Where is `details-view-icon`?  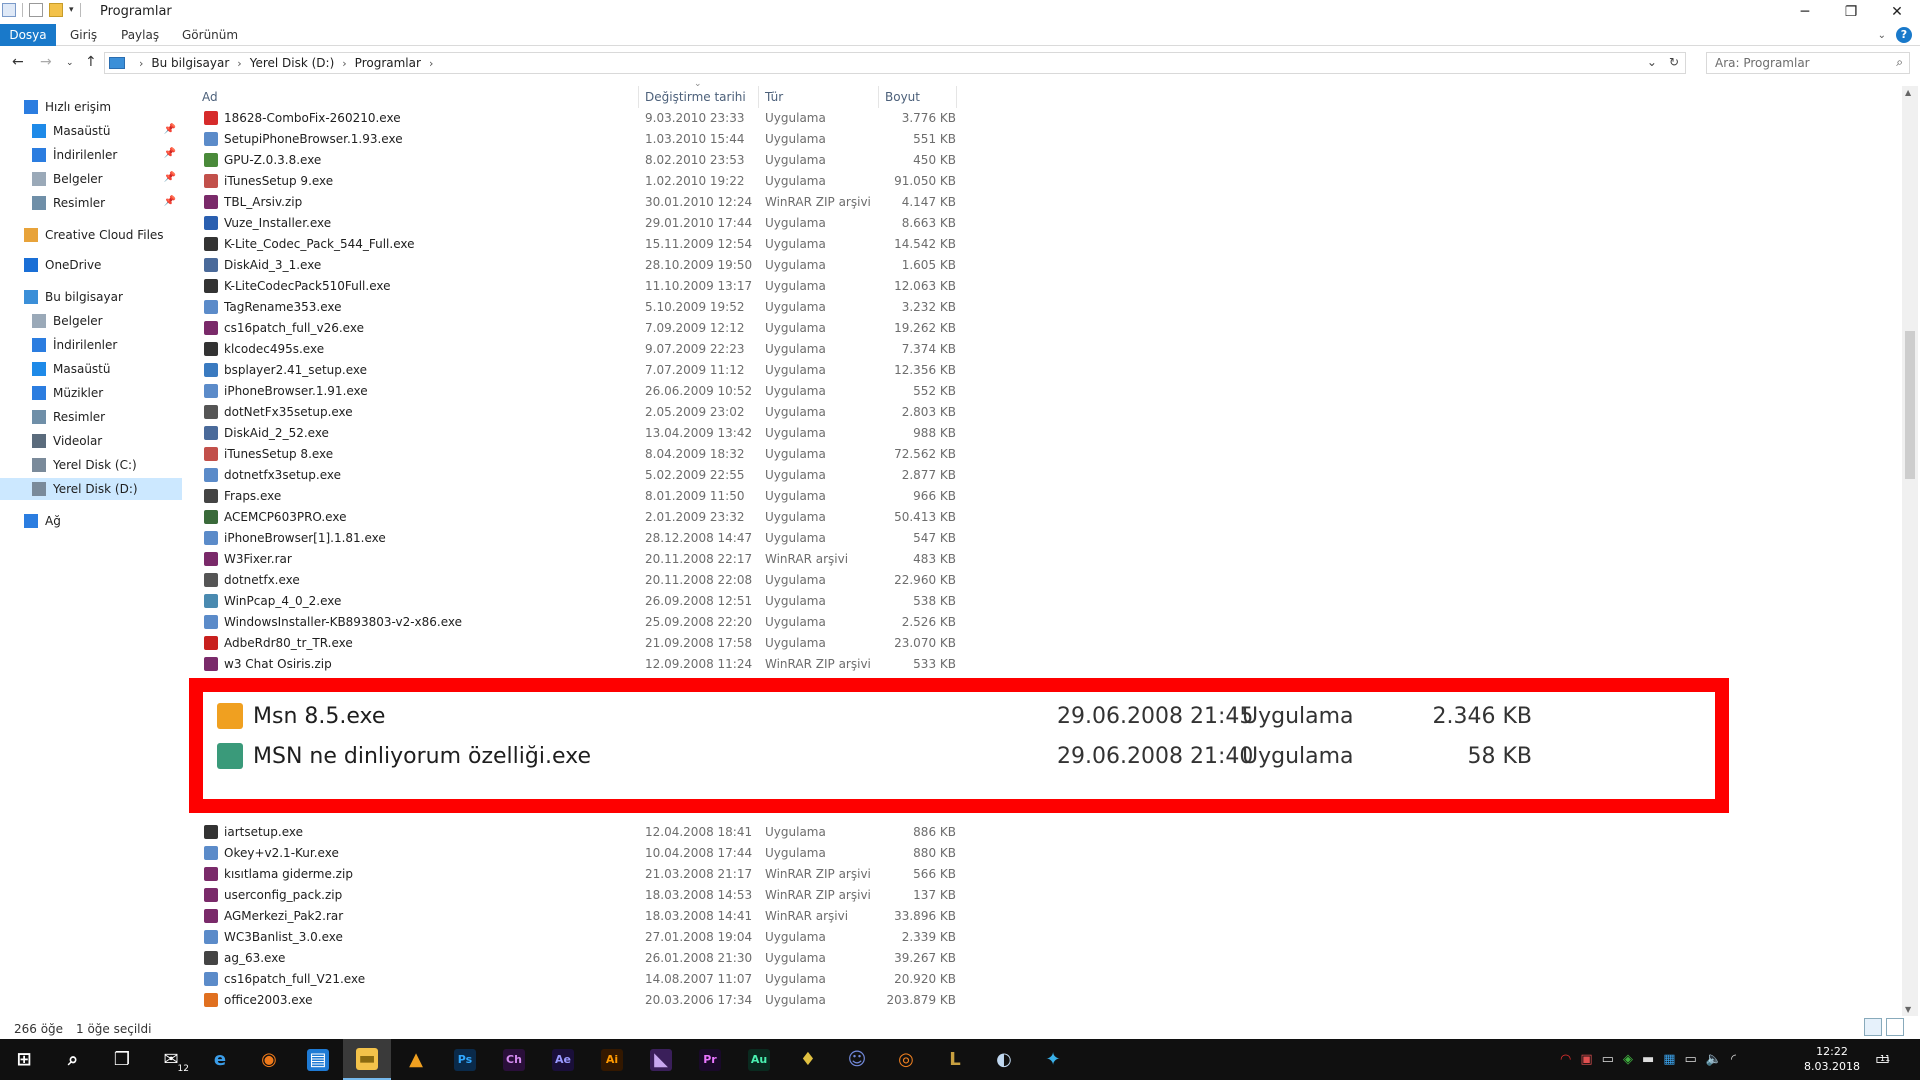 details-view-icon is located at coordinates (1873, 1027).